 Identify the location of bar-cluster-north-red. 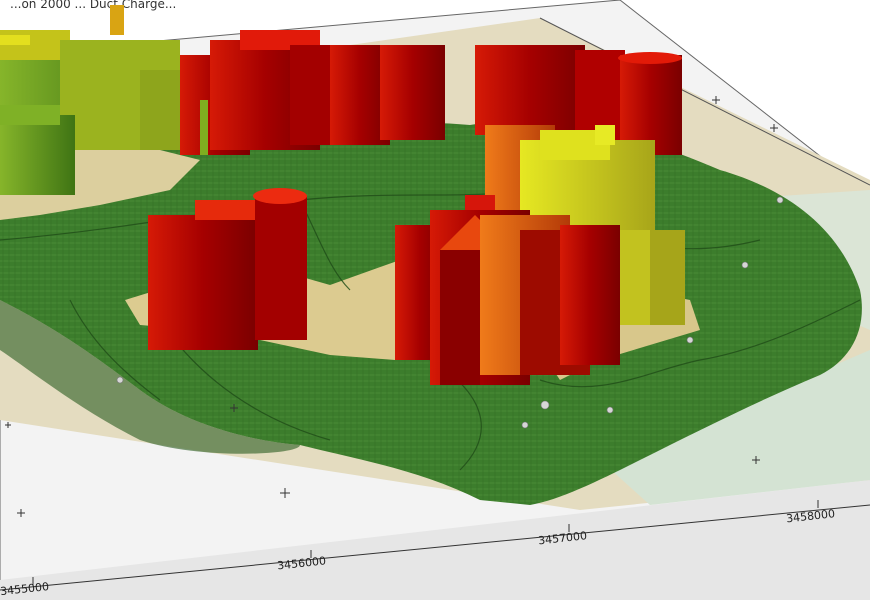
(312, 92).